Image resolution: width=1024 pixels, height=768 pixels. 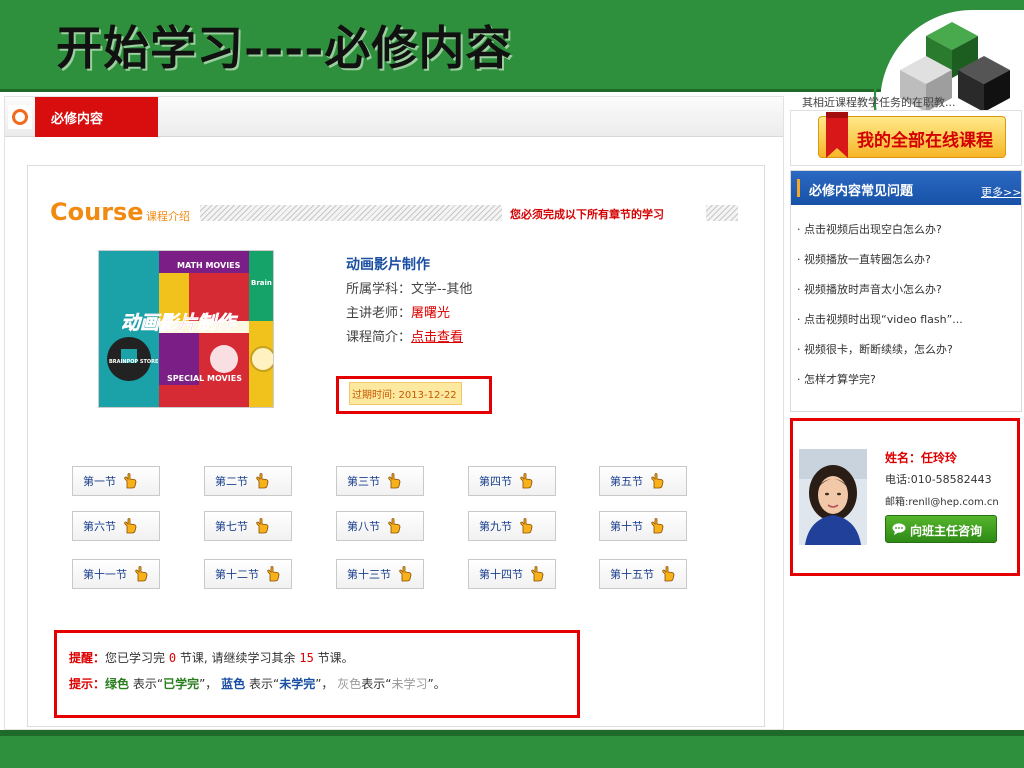 I want to click on chapter-button: 第二节, so click(x=248, y=481).